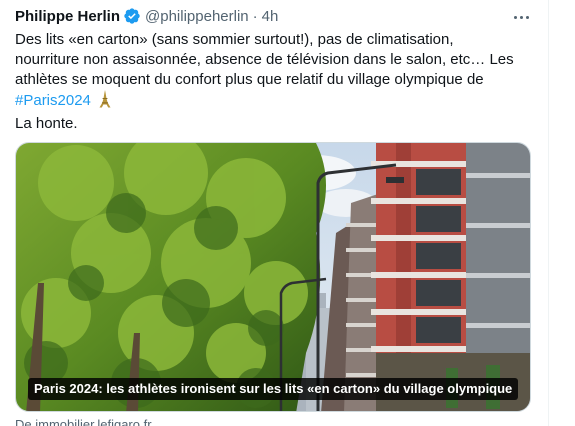 The image size is (575, 426). I want to click on hashtag-link: #Paris2024, so click(53, 100).